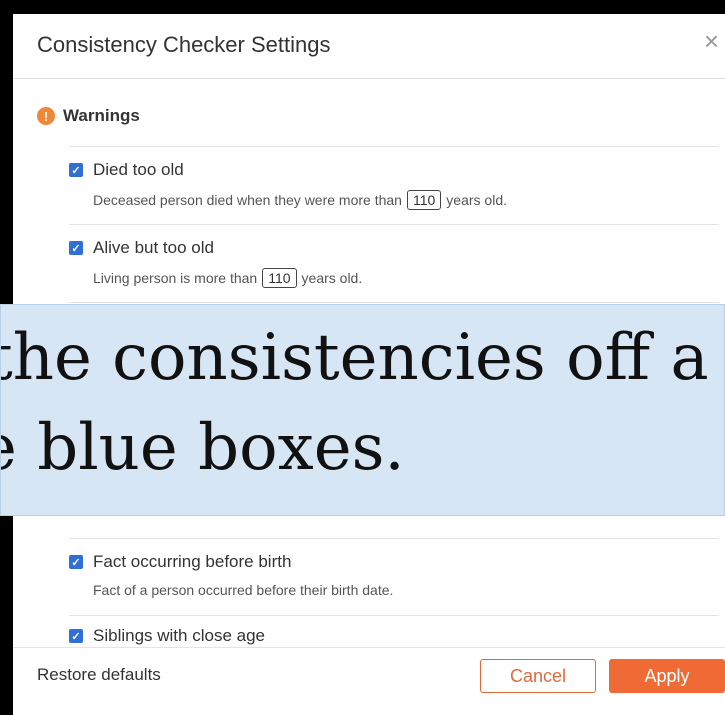 This screenshot has height=715, width=725. What do you see at coordinates (99, 675) in the screenshot?
I see `restore-defaults-link: Restore defaults` at bounding box center [99, 675].